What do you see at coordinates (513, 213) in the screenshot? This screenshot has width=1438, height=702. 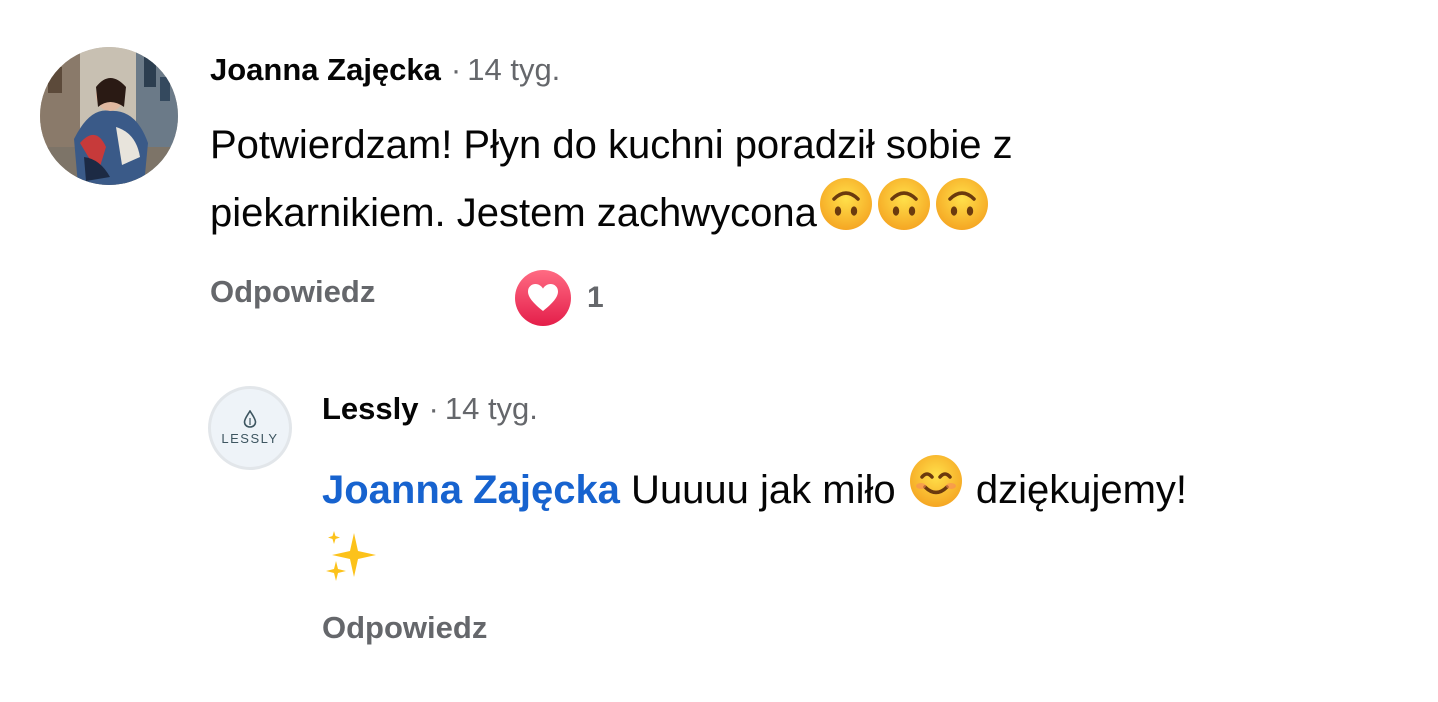 I see `comment-text-line-2-text: piekarnikiem. Jestem zachwycona` at bounding box center [513, 213].